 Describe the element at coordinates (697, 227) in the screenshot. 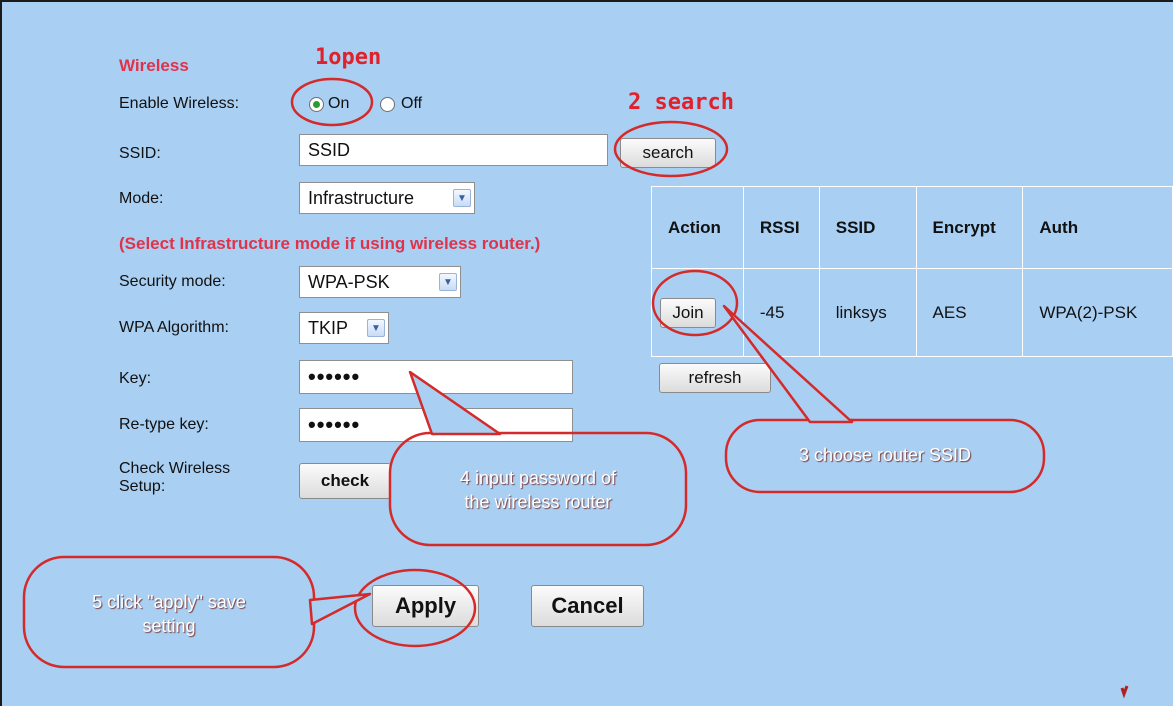

I see `header-action: Action` at that location.